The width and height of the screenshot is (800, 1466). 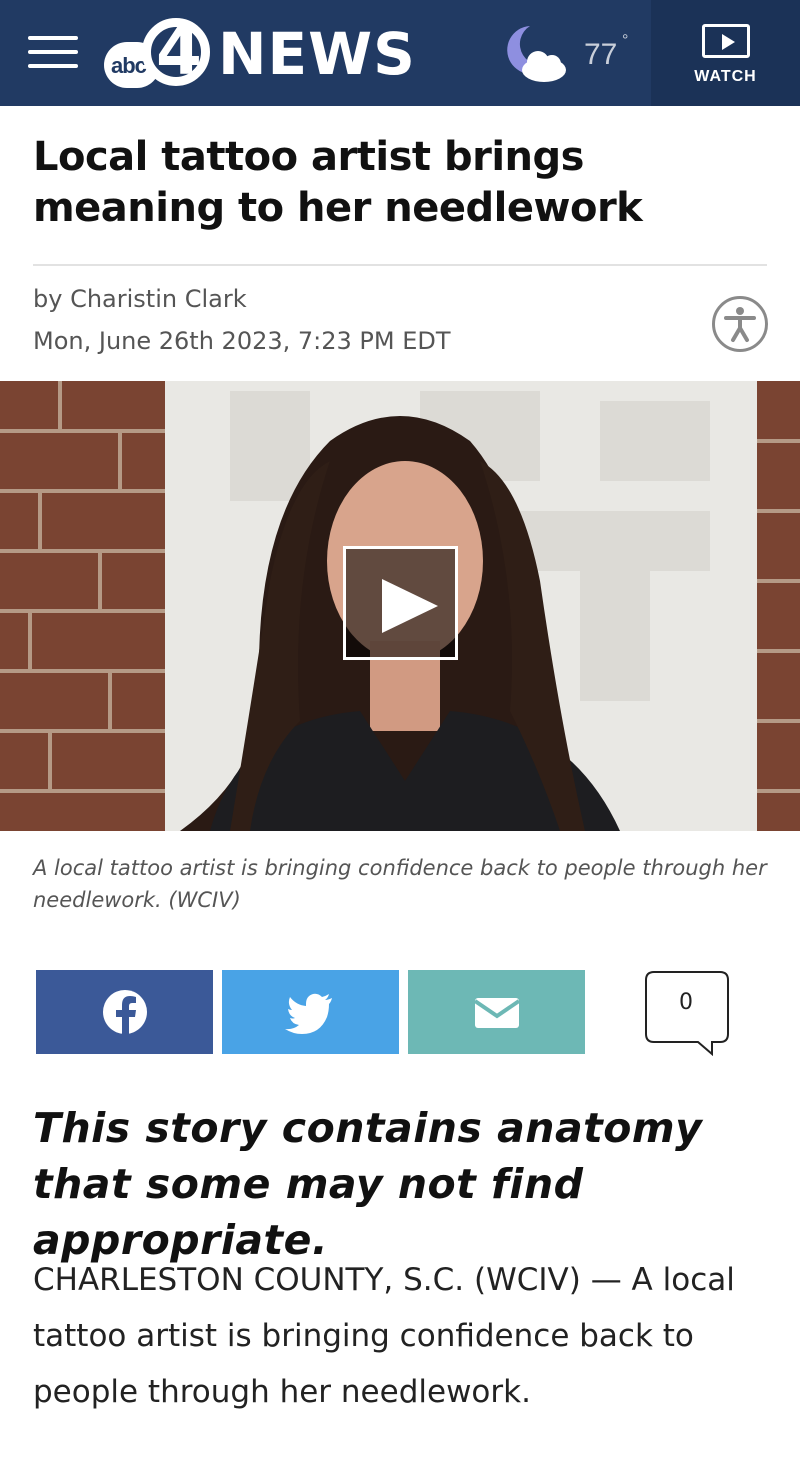 What do you see at coordinates (400, 603) in the screenshot?
I see `video-play-button` at bounding box center [400, 603].